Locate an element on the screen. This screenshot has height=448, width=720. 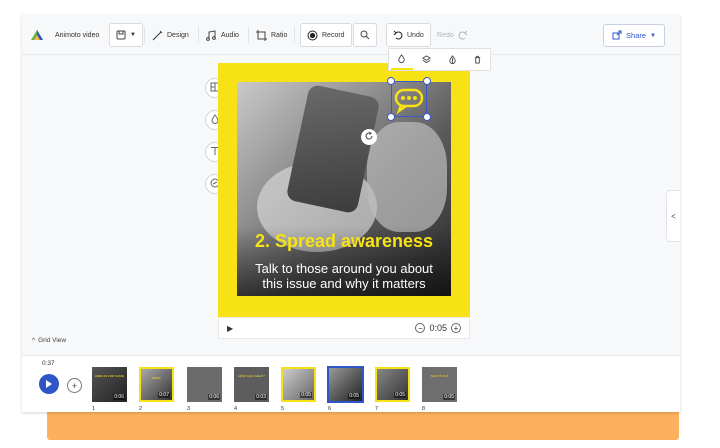
scene-thumb-text: HOW CAN I HELP? is located at coordinates (251, 376).